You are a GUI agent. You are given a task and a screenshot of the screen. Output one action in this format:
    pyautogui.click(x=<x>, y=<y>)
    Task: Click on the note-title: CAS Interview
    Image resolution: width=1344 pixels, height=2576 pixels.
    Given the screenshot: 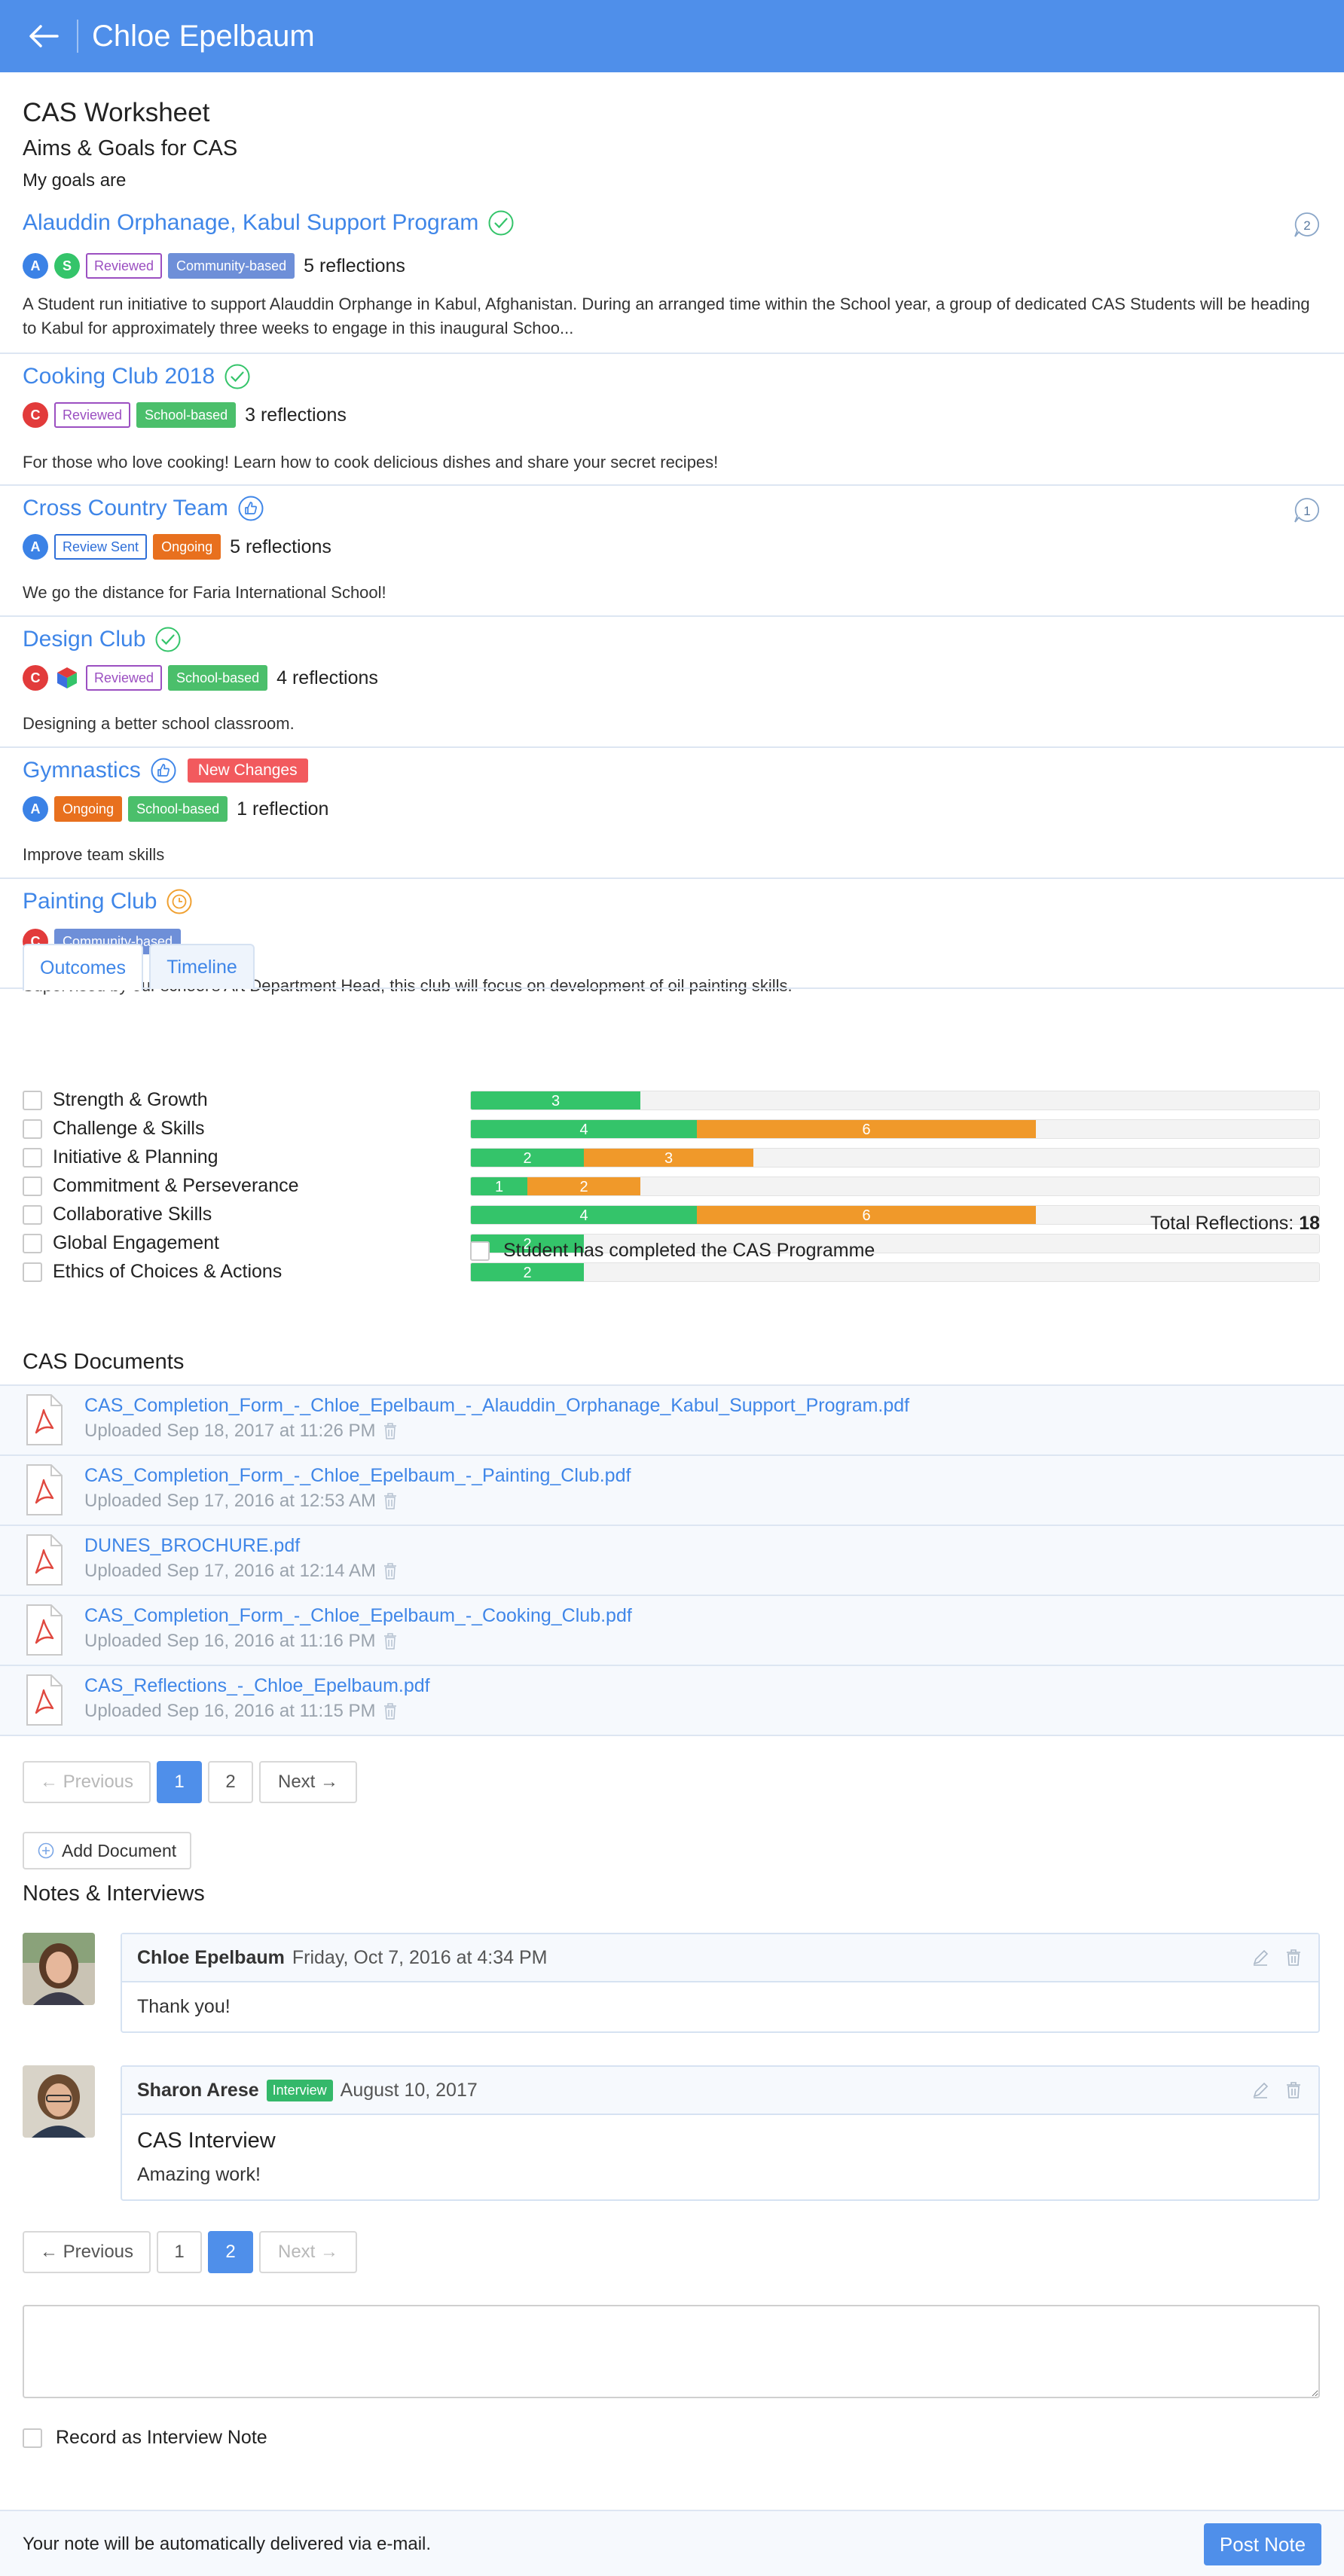 What is the action you would take?
    pyautogui.click(x=206, y=2141)
    